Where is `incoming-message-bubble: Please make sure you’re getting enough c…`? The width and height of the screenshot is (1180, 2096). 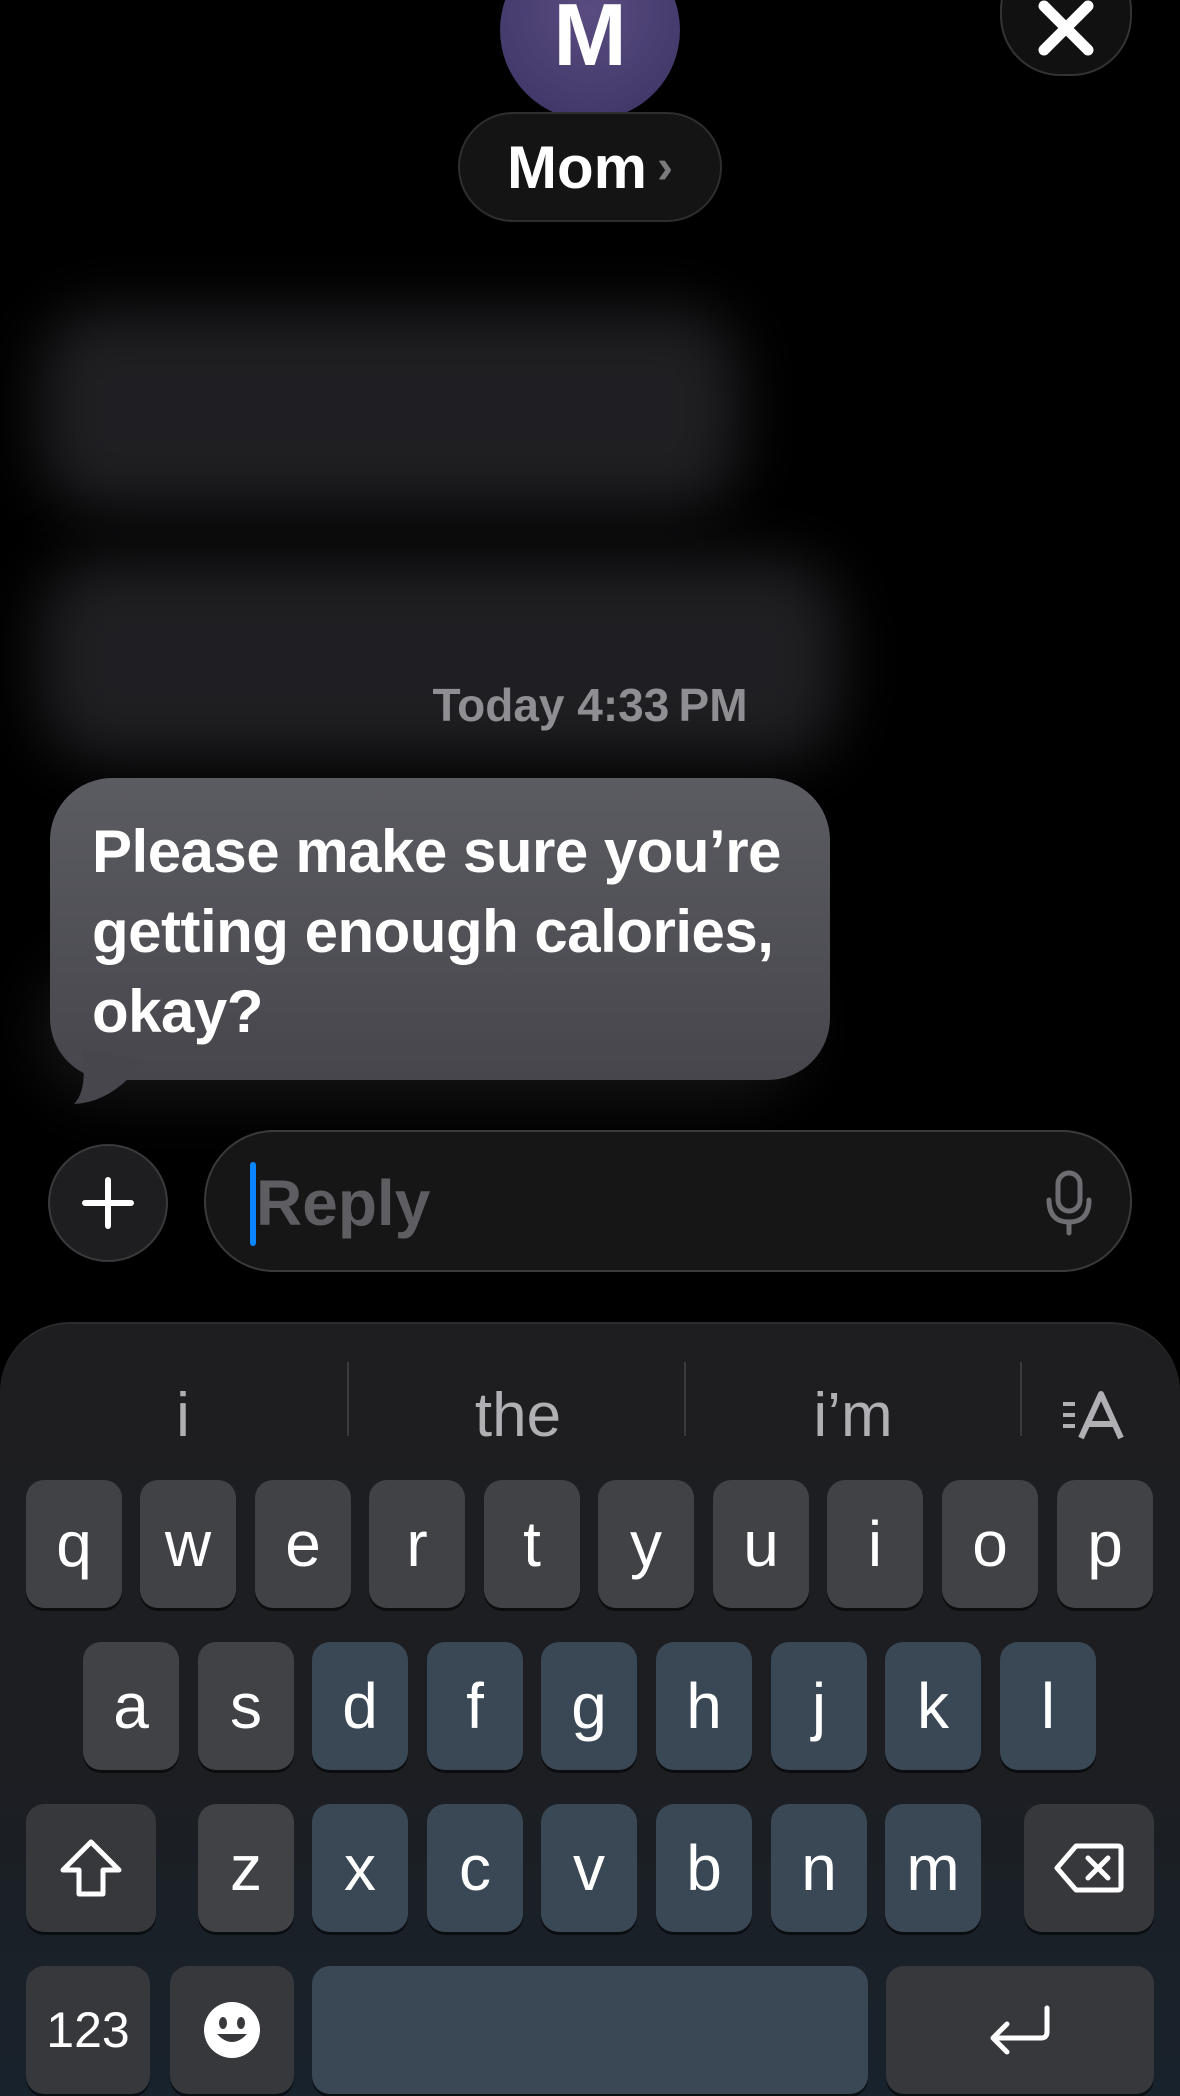
incoming-message-bubble: Please make sure you’re getting enough c… is located at coordinates (440, 929).